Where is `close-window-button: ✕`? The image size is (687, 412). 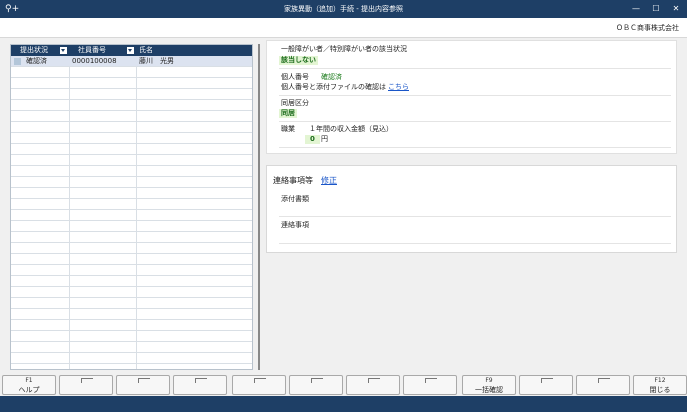 close-window-button: ✕ is located at coordinates (676, 9).